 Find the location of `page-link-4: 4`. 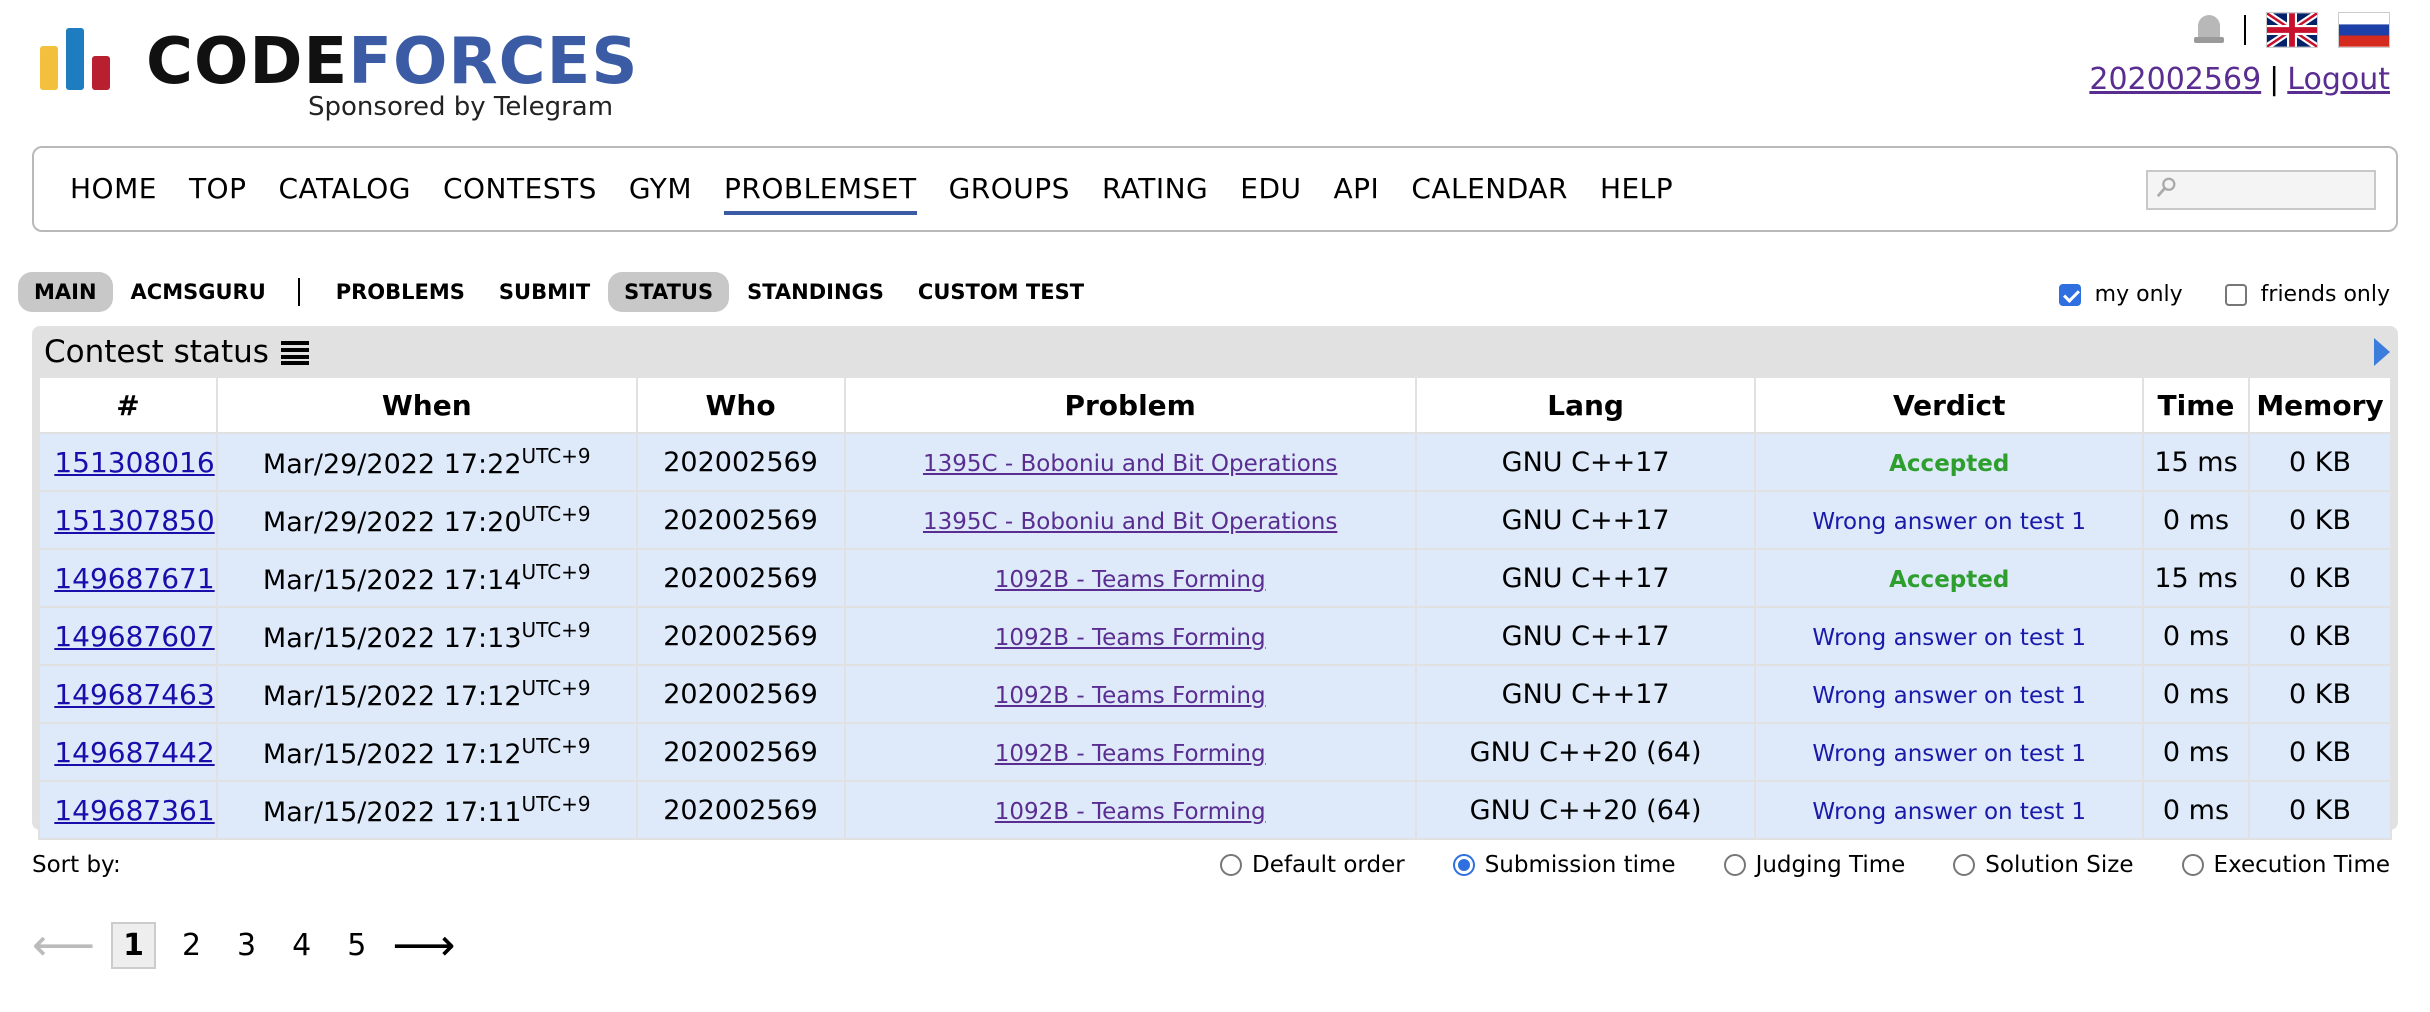

page-link-4: 4 is located at coordinates (301, 945).